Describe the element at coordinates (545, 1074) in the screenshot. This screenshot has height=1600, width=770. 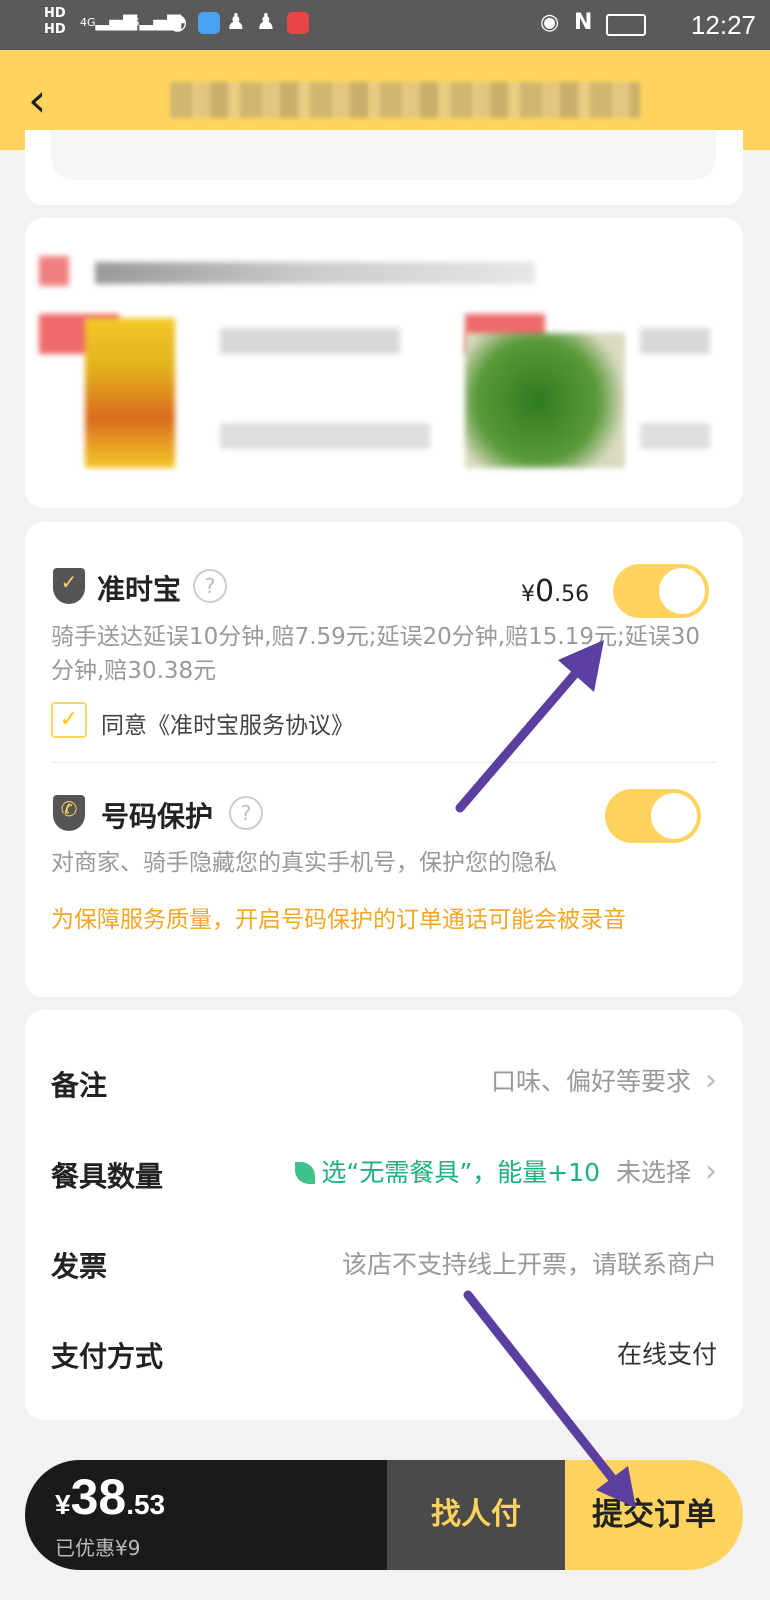
I see `annotation-arrows` at that location.